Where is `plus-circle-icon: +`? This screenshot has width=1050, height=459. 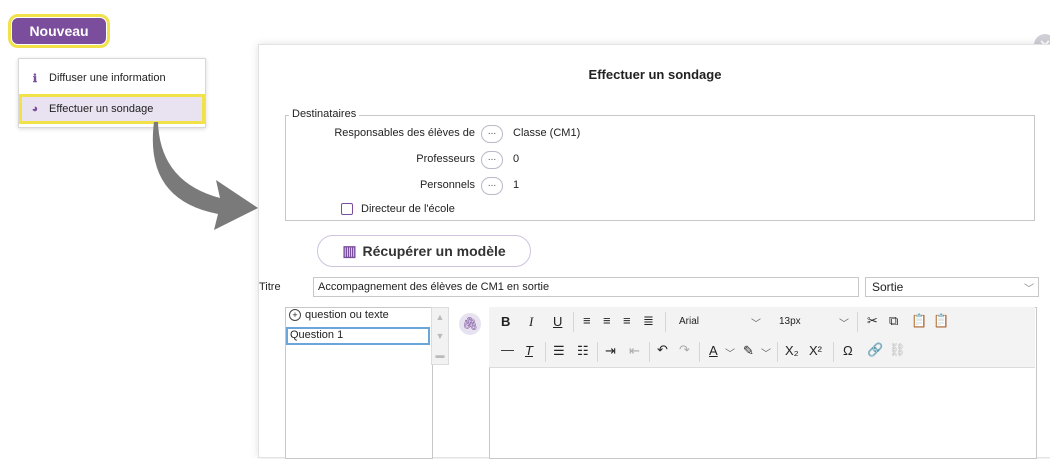
plus-circle-icon: + is located at coordinates (295, 315).